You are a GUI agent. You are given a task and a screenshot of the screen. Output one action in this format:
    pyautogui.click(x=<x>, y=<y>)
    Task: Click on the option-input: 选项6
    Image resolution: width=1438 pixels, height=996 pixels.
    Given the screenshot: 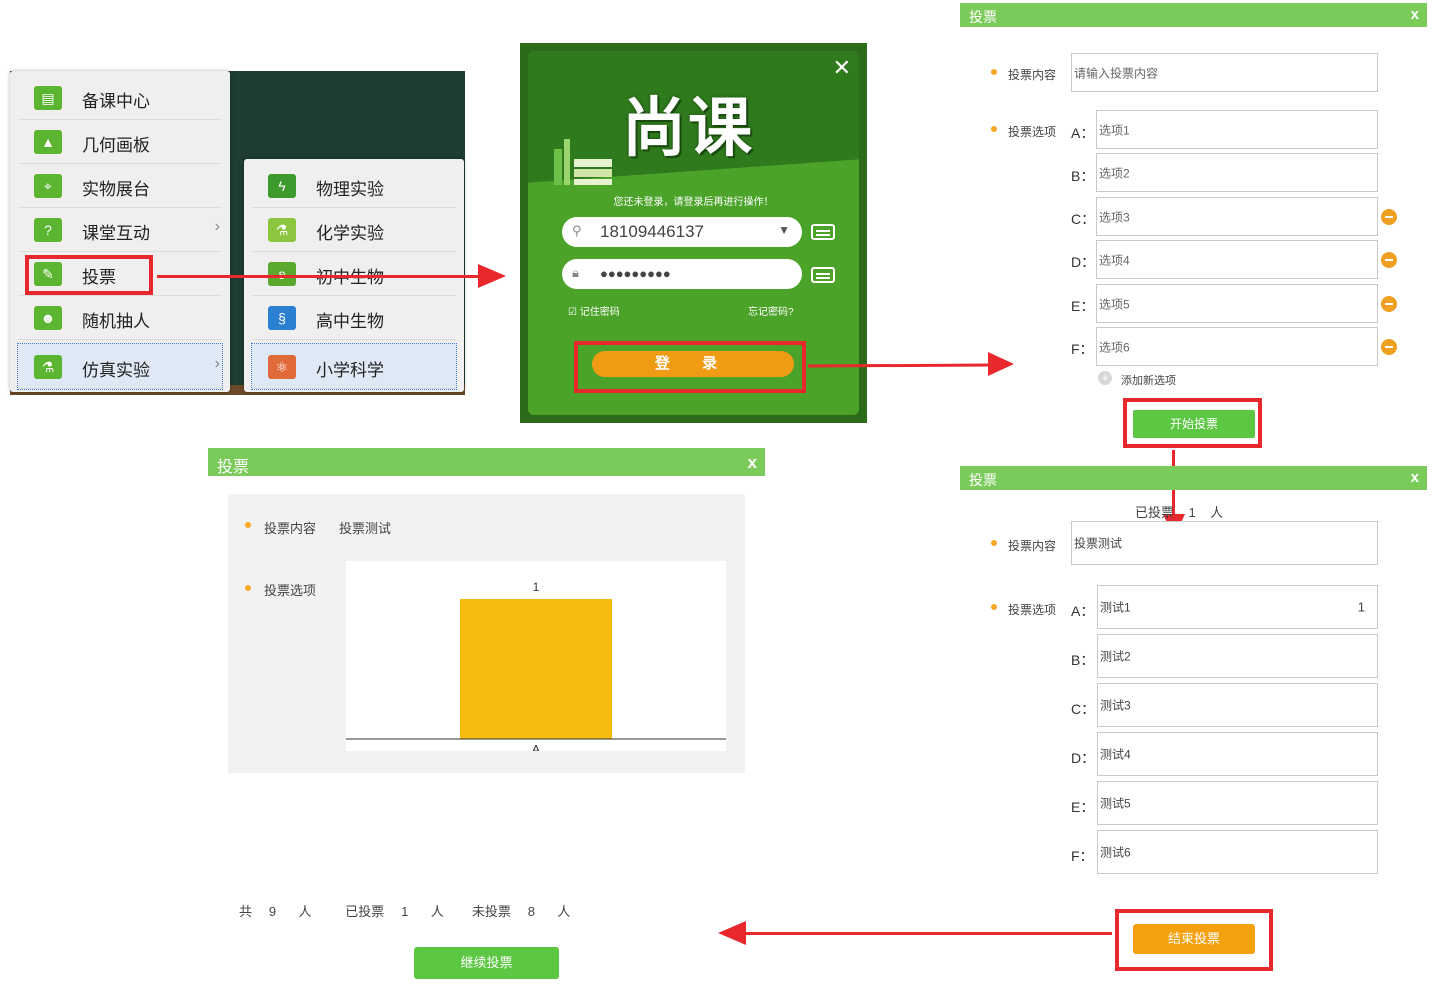 What is the action you would take?
    pyautogui.click(x=1237, y=346)
    